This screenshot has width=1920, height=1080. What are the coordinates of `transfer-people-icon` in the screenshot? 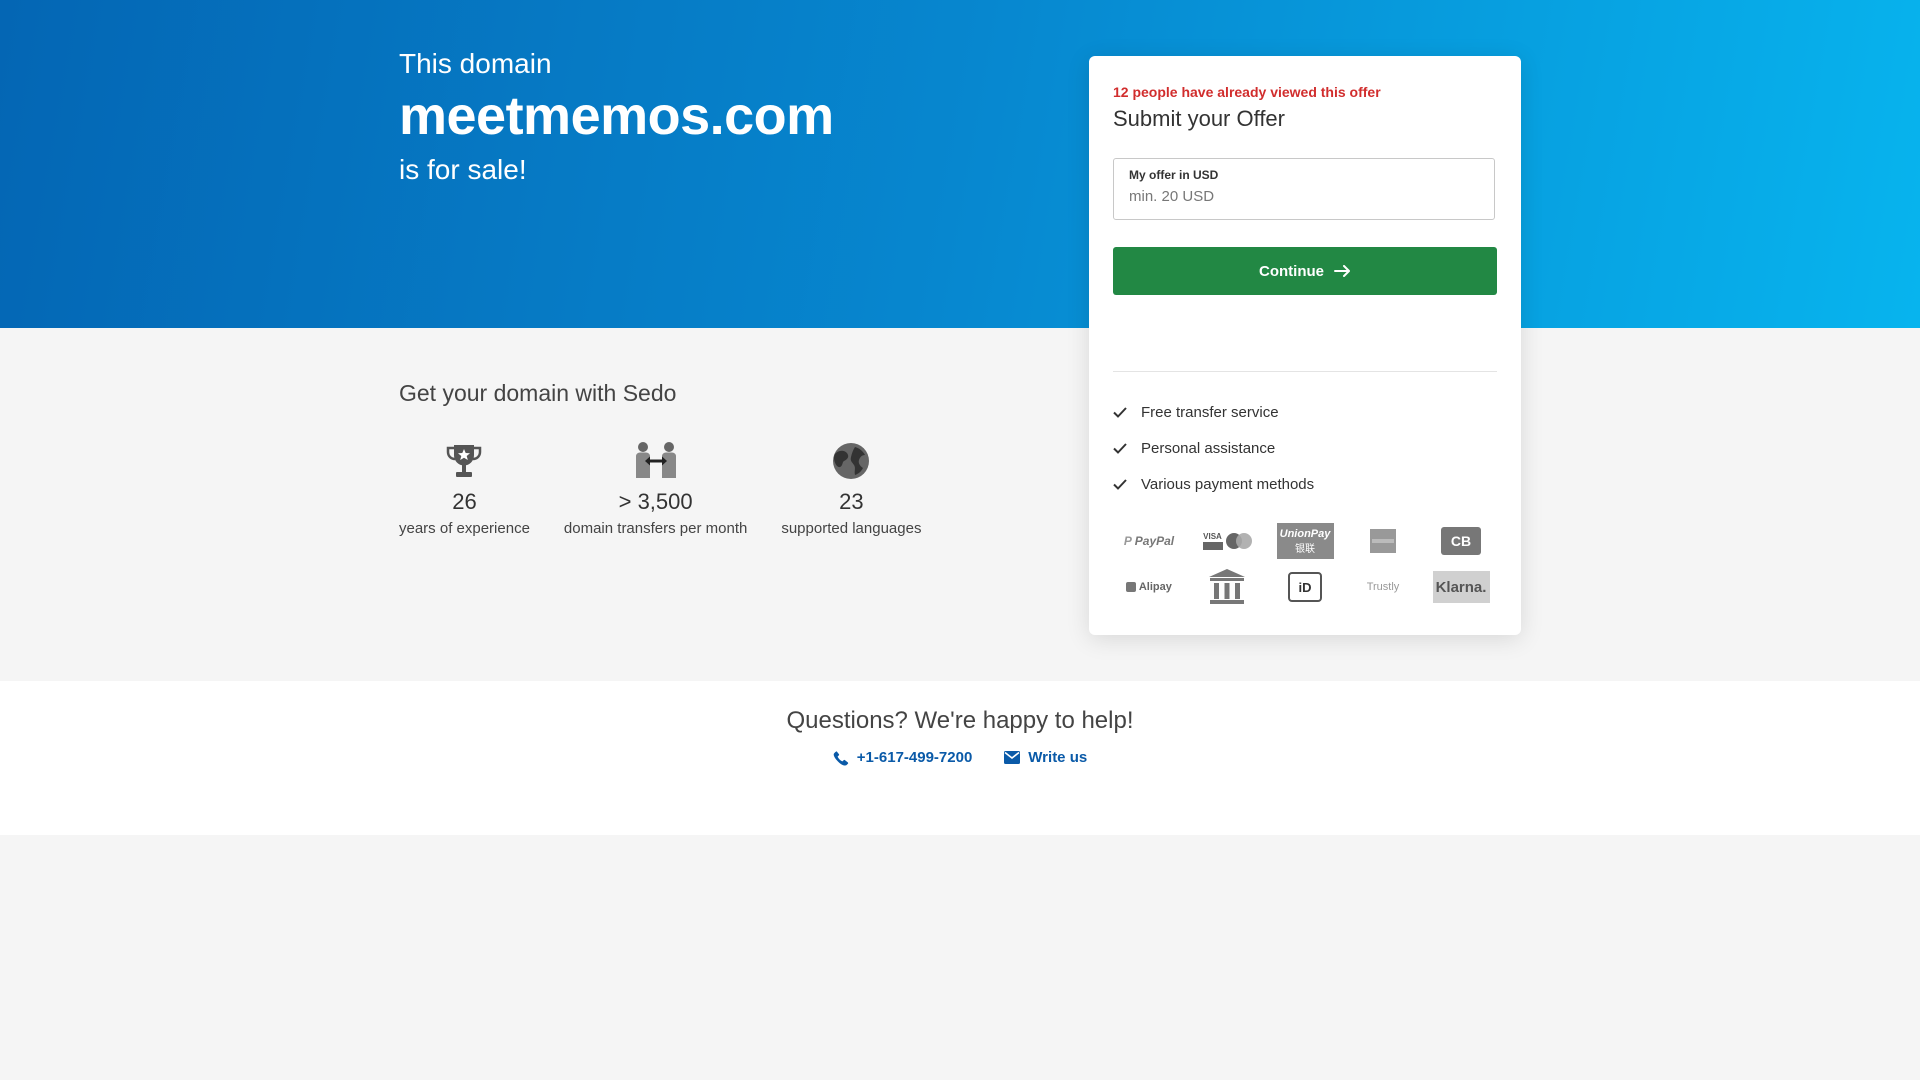 It's located at (655, 461).